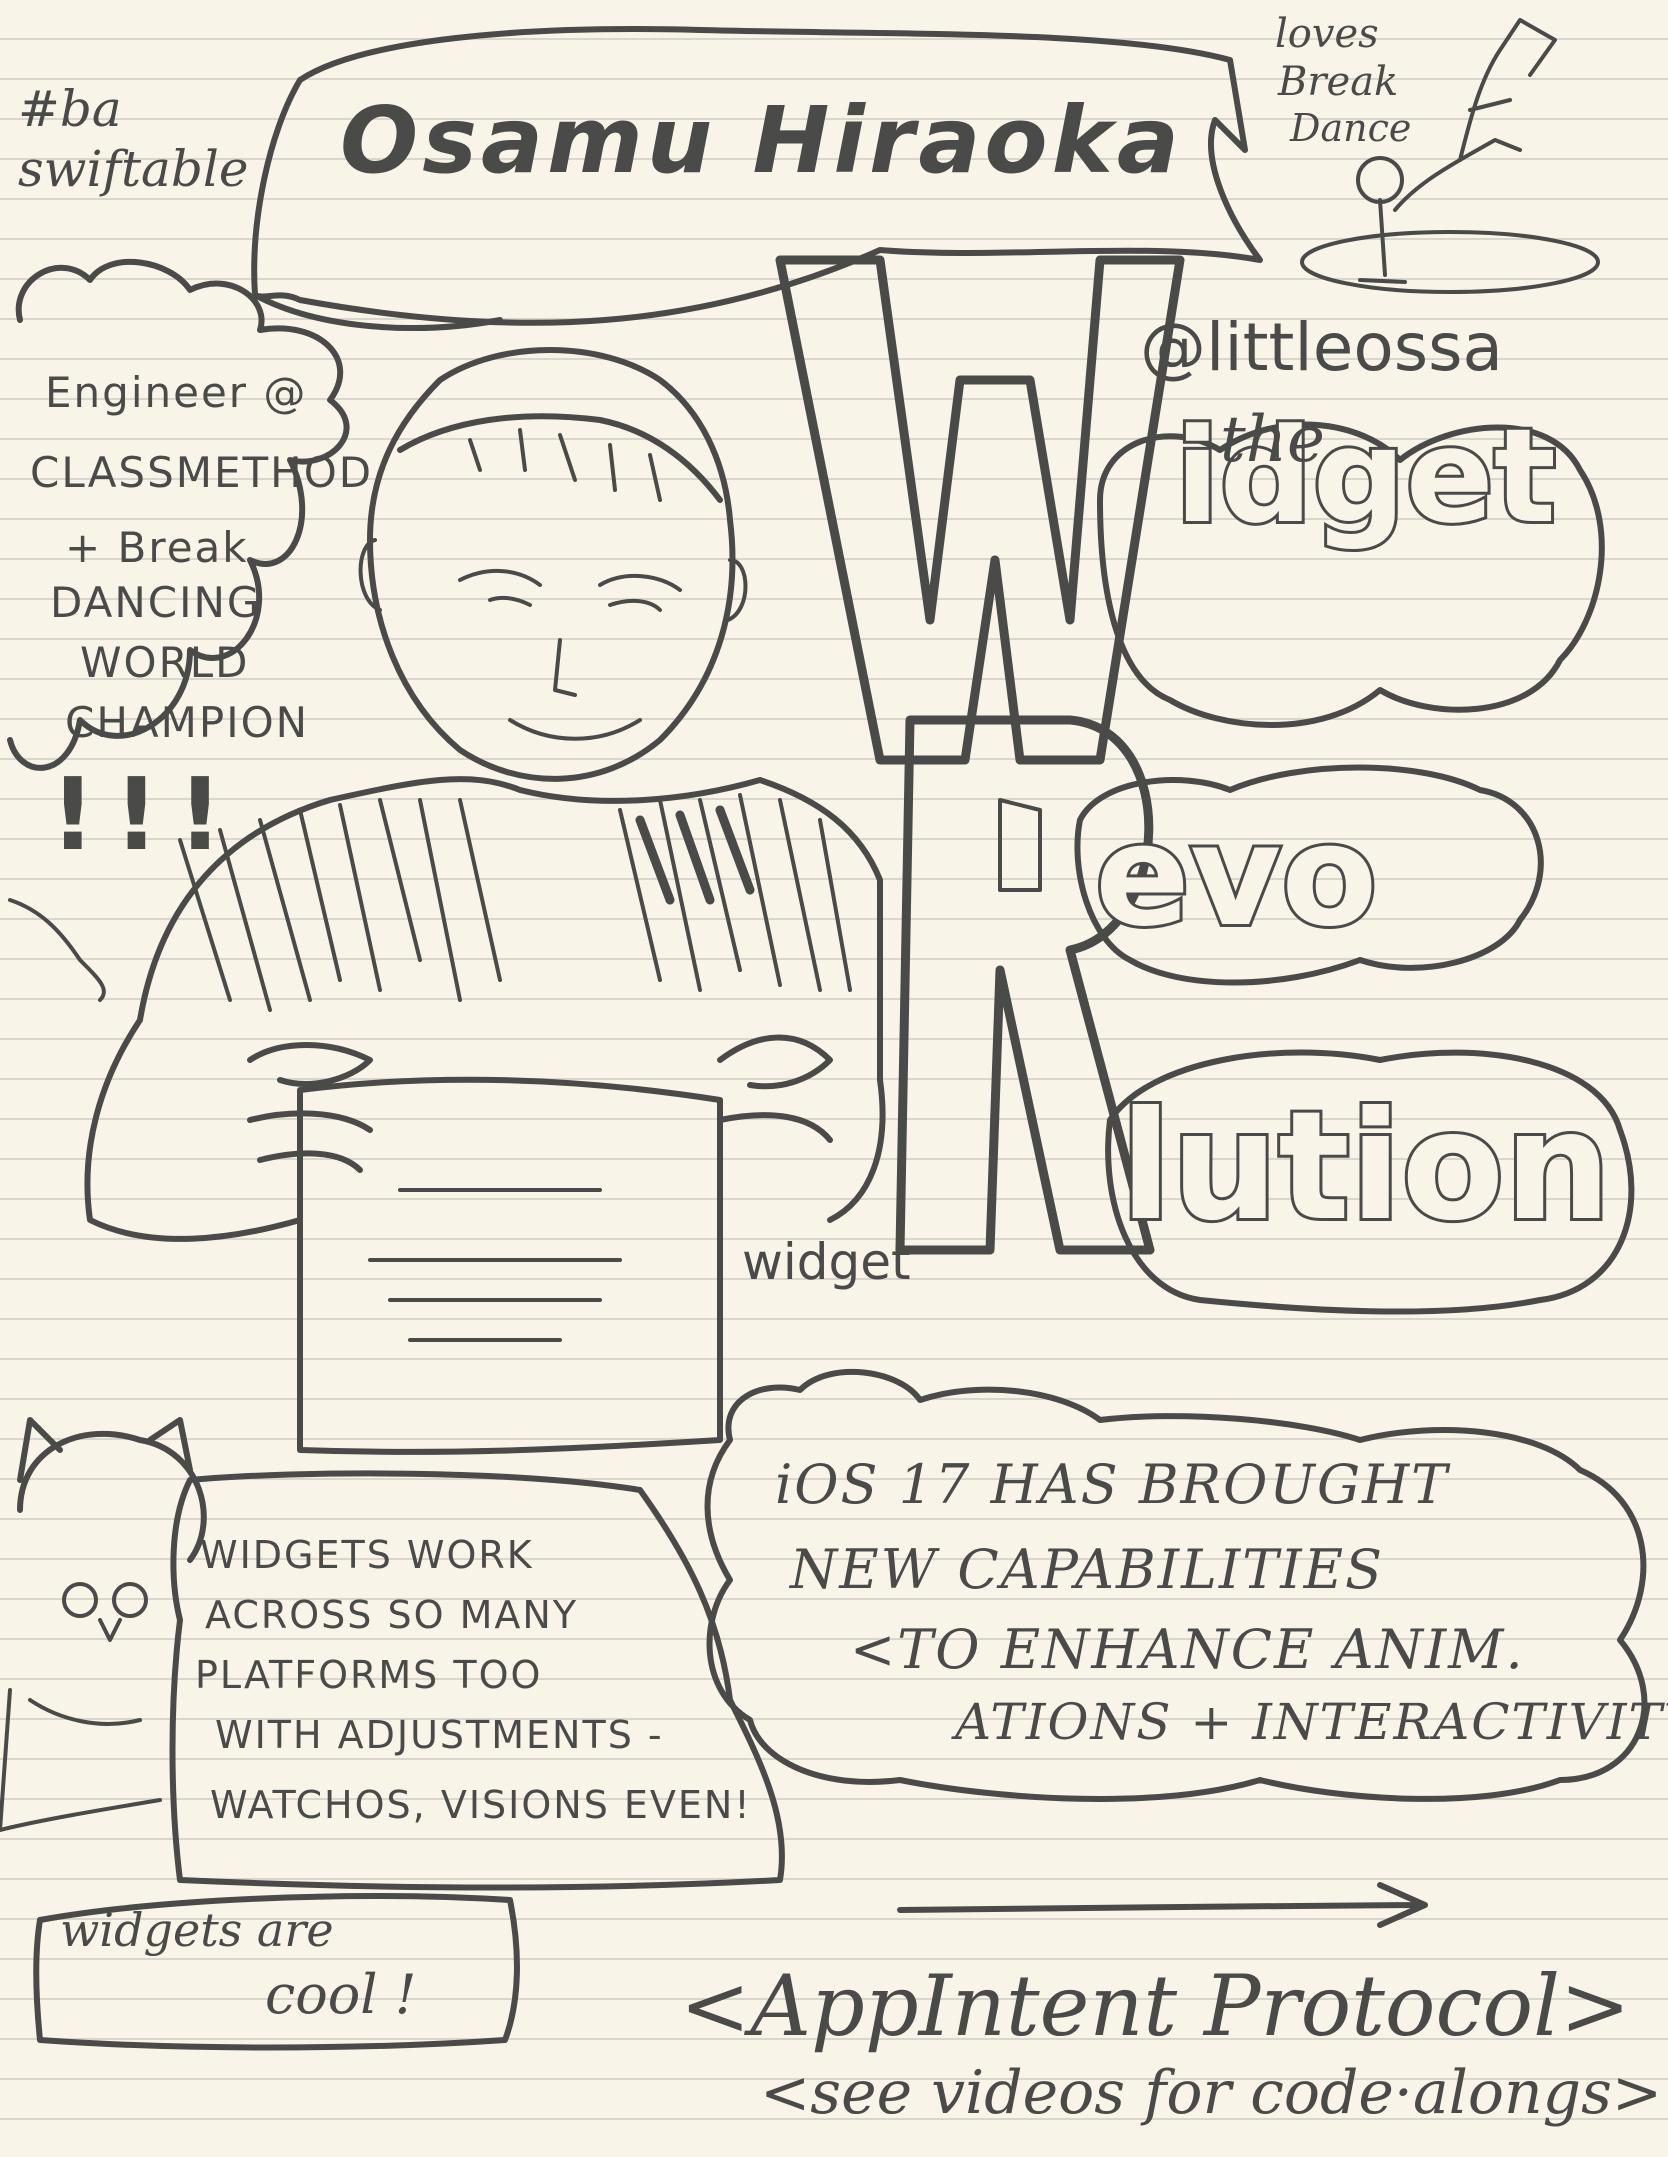 Image resolution: width=1668 pixels, height=2157 pixels. I want to click on title-letter-w, so click(980, 510).